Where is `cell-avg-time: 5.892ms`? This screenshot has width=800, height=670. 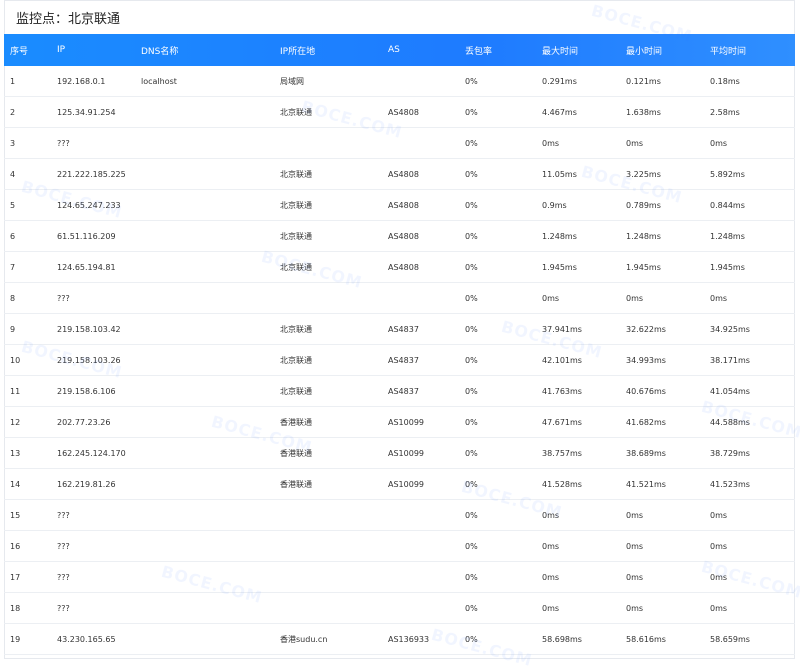
cell-avg-time: 5.892ms is located at coordinates (727, 174).